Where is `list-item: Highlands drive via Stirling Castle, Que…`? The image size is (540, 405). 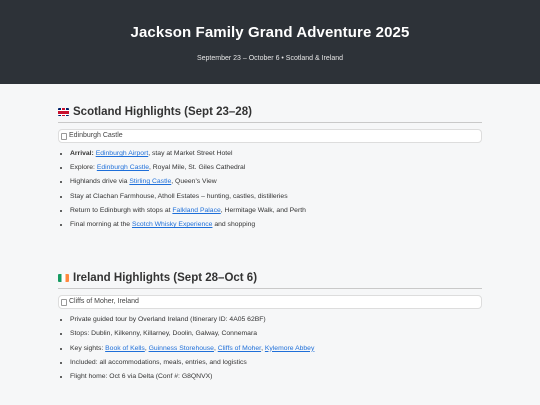 list-item: Highlands drive via Stirling Castle, Que… is located at coordinates (276, 182).